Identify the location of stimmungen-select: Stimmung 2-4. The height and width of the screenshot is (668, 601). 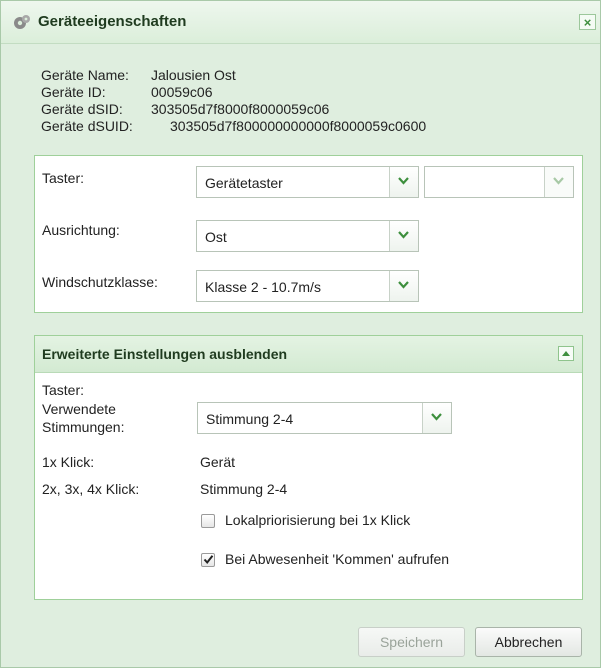
(324, 418).